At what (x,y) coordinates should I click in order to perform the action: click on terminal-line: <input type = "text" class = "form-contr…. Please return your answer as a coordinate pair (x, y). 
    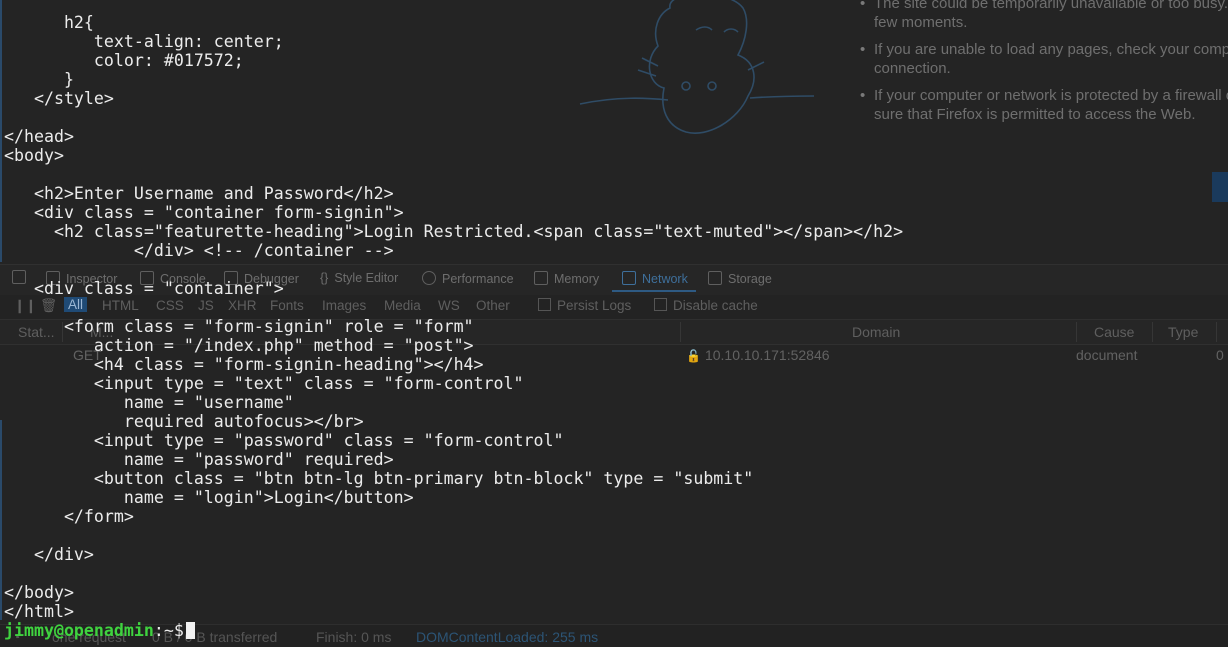
    Looking at the image, I should click on (264, 383).